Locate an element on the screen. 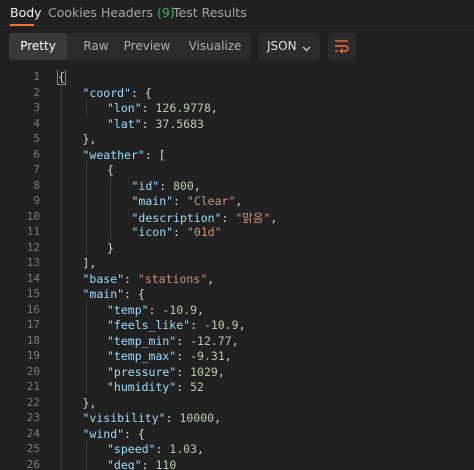  code-token: "lat" is located at coordinates (124, 123).